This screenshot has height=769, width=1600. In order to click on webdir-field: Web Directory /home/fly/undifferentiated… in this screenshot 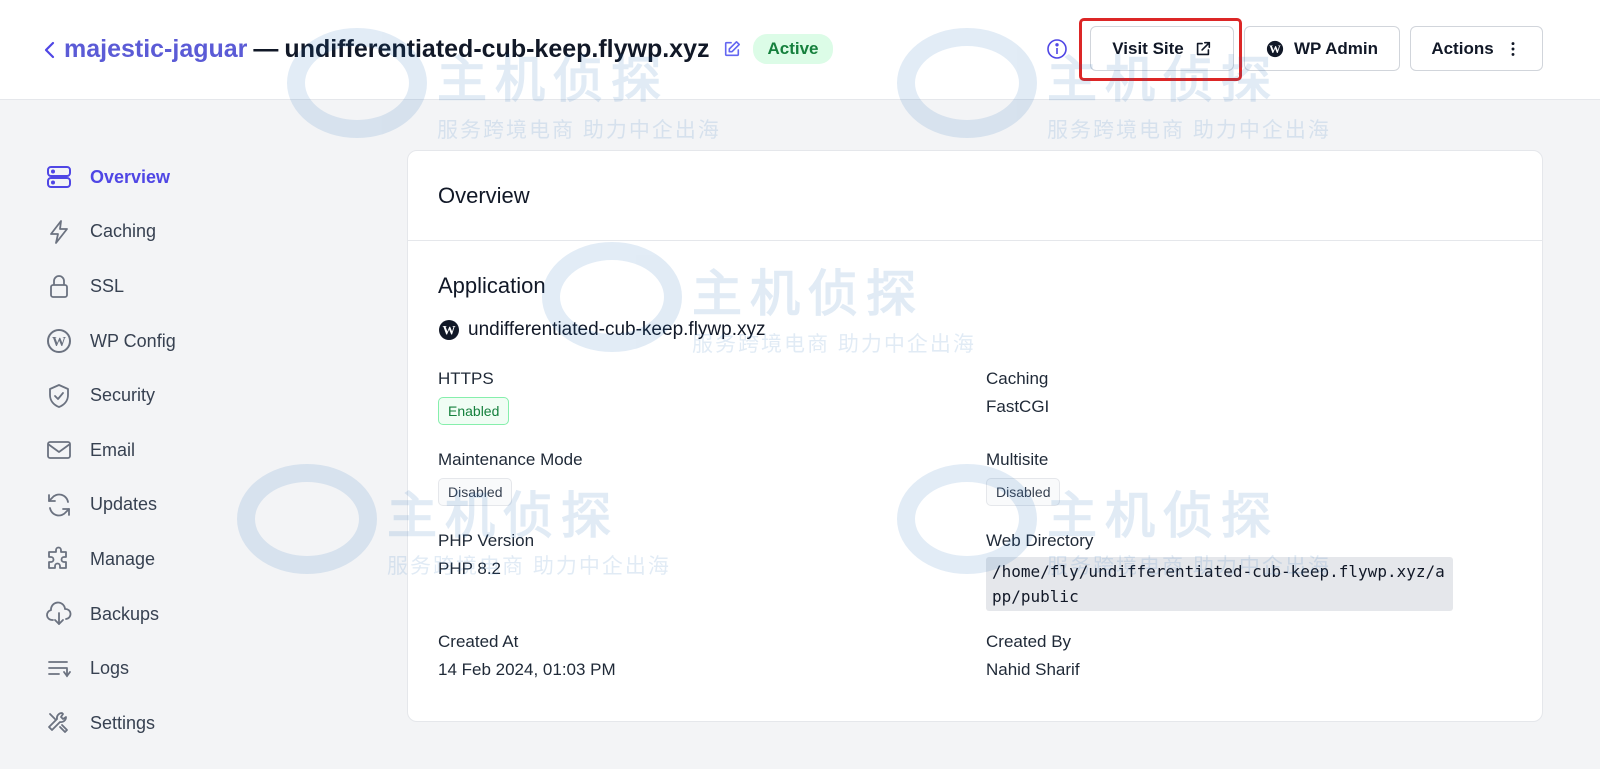, I will do `click(1219, 571)`.